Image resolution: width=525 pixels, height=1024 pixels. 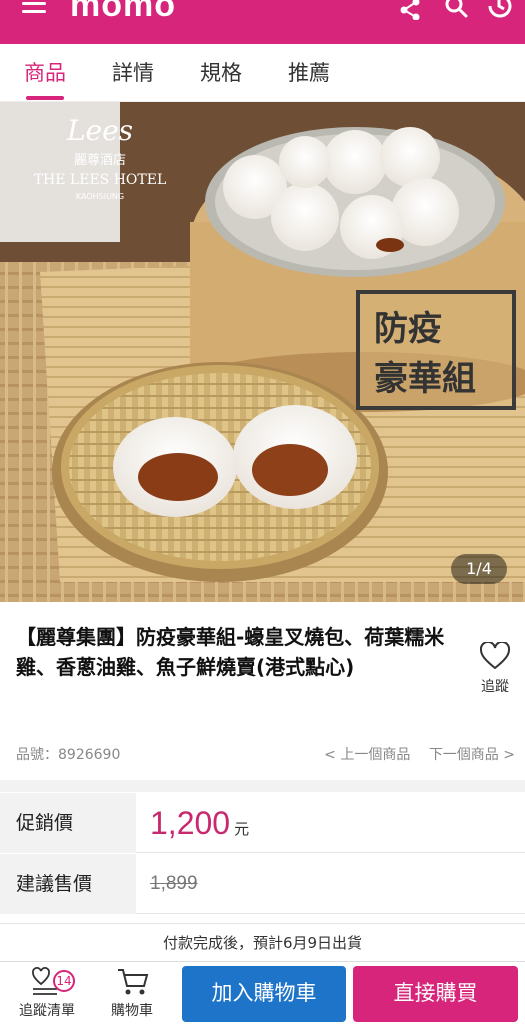 What do you see at coordinates (100, 180) in the screenshot?
I see `hotel-logo-en: THE LEES HOTEL` at bounding box center [100, 180].